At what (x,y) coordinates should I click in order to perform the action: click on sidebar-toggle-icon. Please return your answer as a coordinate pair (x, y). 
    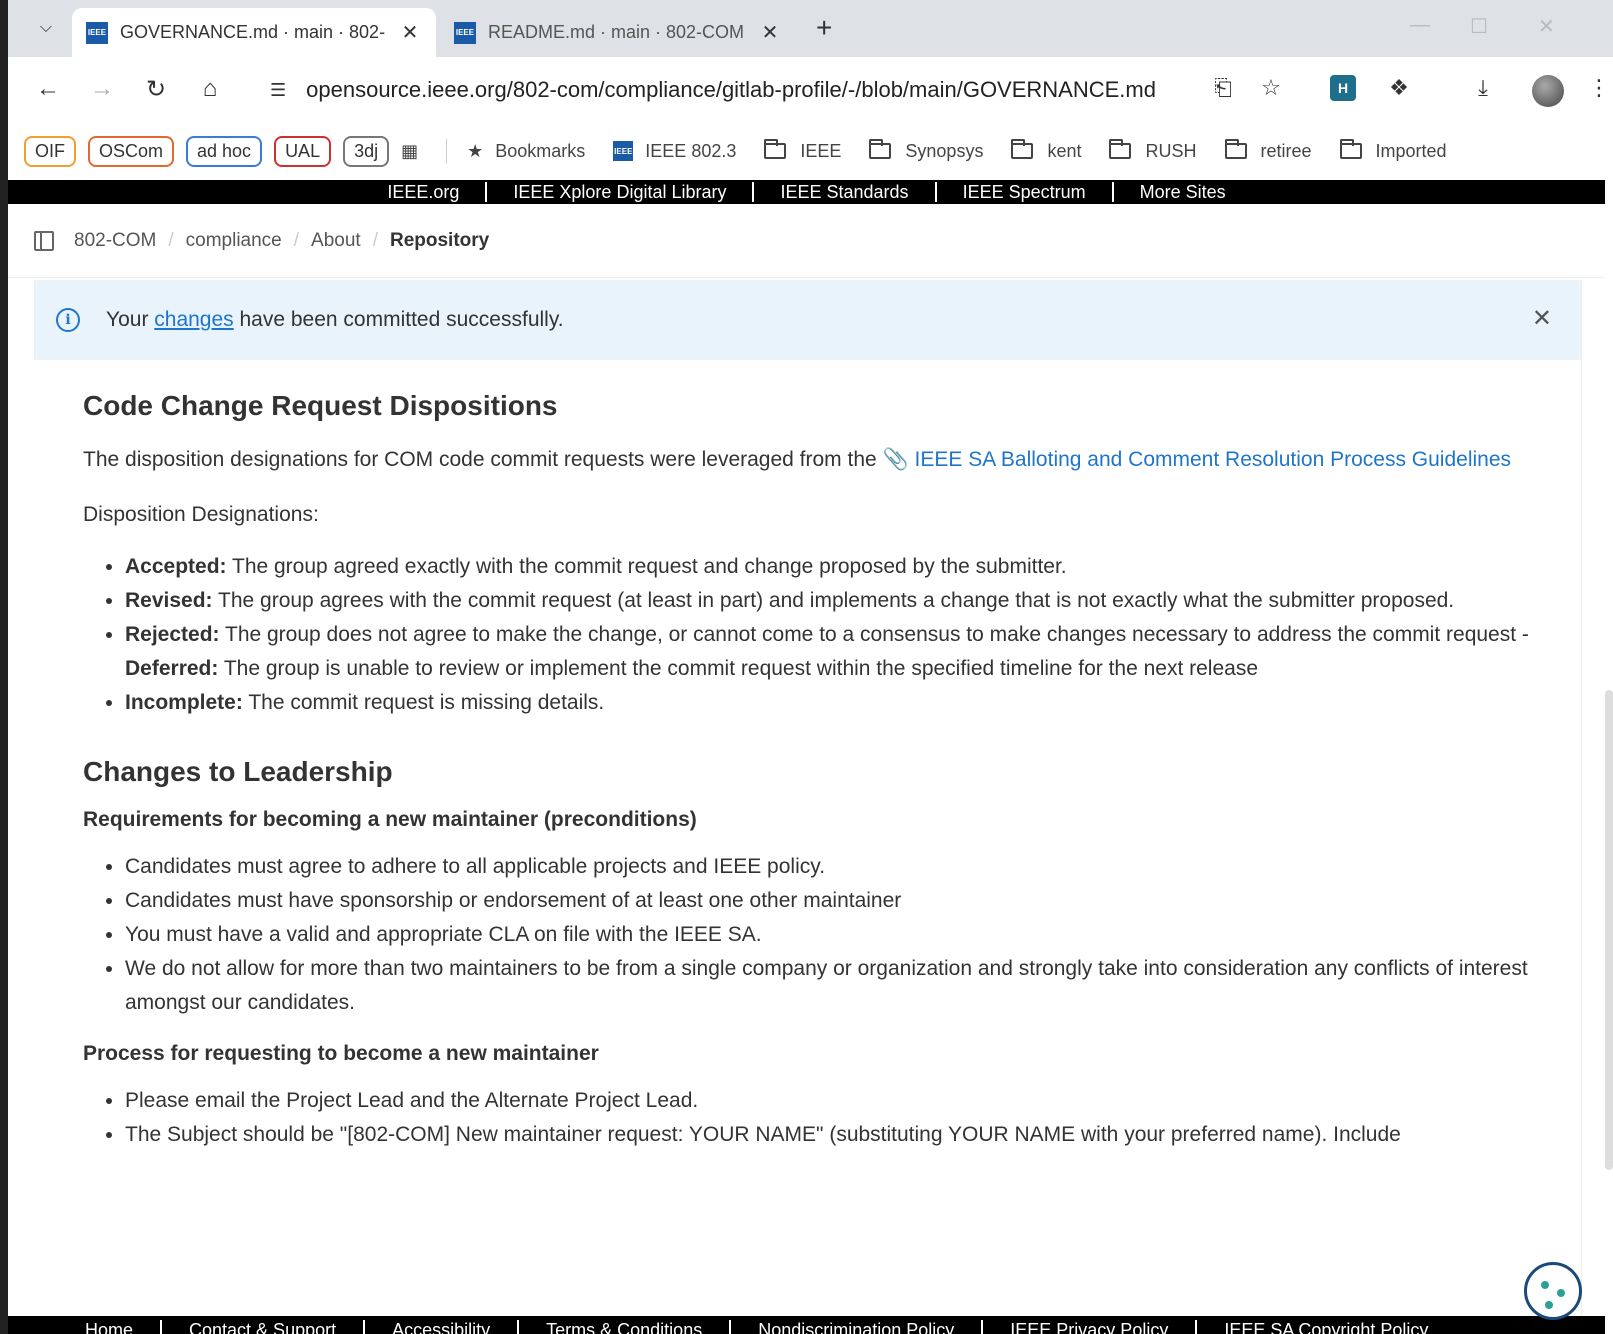
    Looking at the image, I should click on (44, 240).